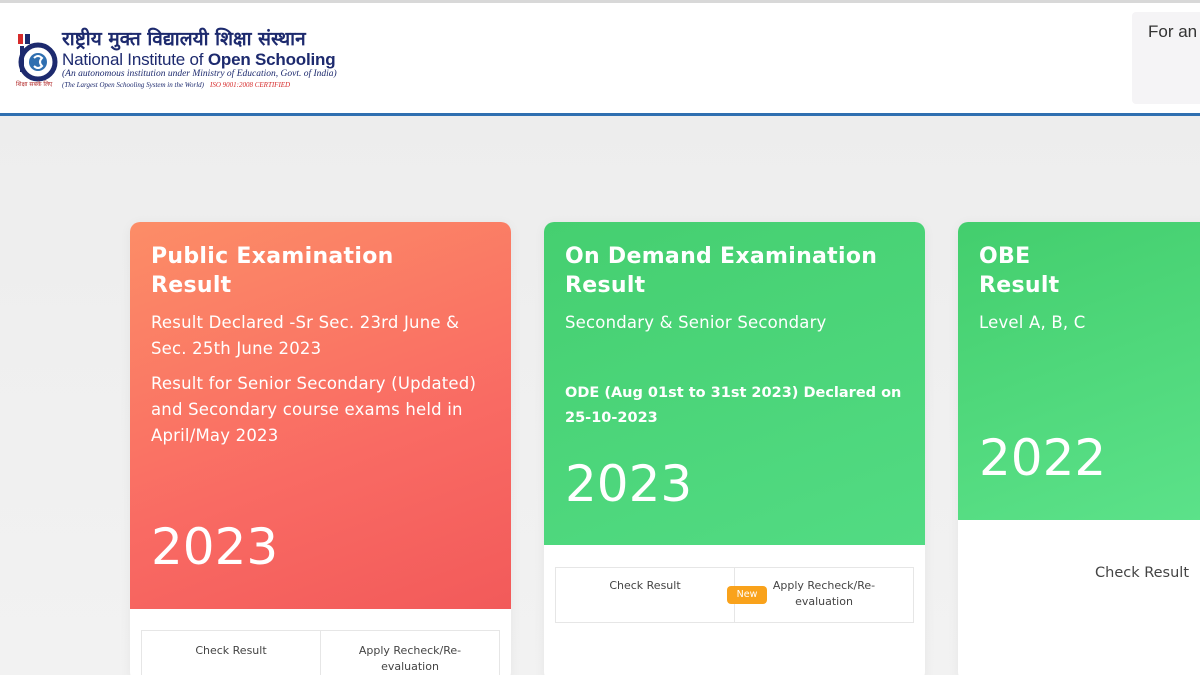 The image size is (1200, 675). What do you see at coordinates (34, 84) in the screenshot?
I see `emblem-caption: शिक्षा सबके लिए` at bounding box center [34, 84].